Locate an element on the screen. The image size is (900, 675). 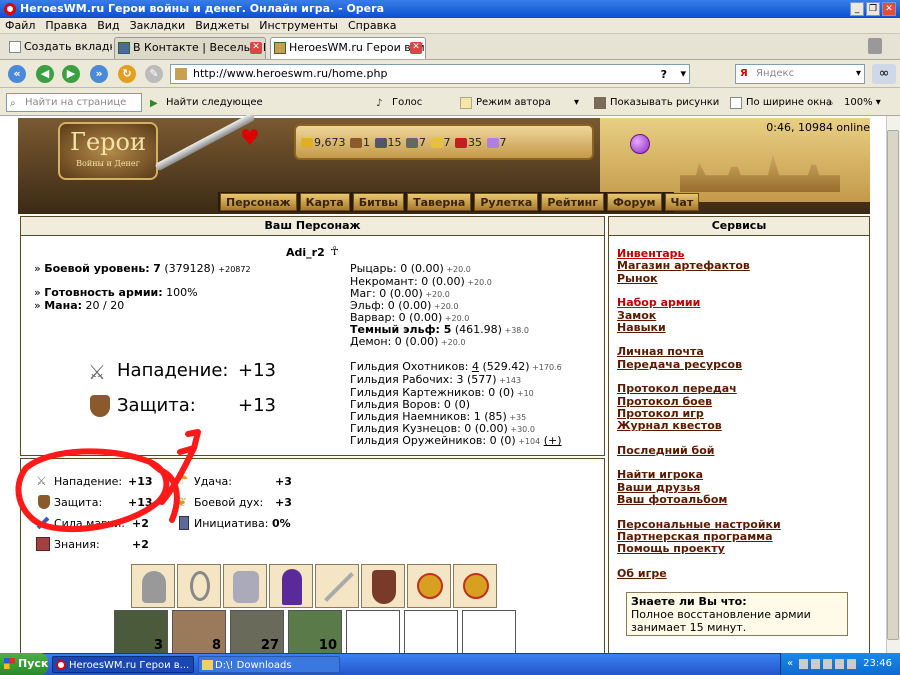
service-link: Партнерская программа is located at coordinates (695, 536).